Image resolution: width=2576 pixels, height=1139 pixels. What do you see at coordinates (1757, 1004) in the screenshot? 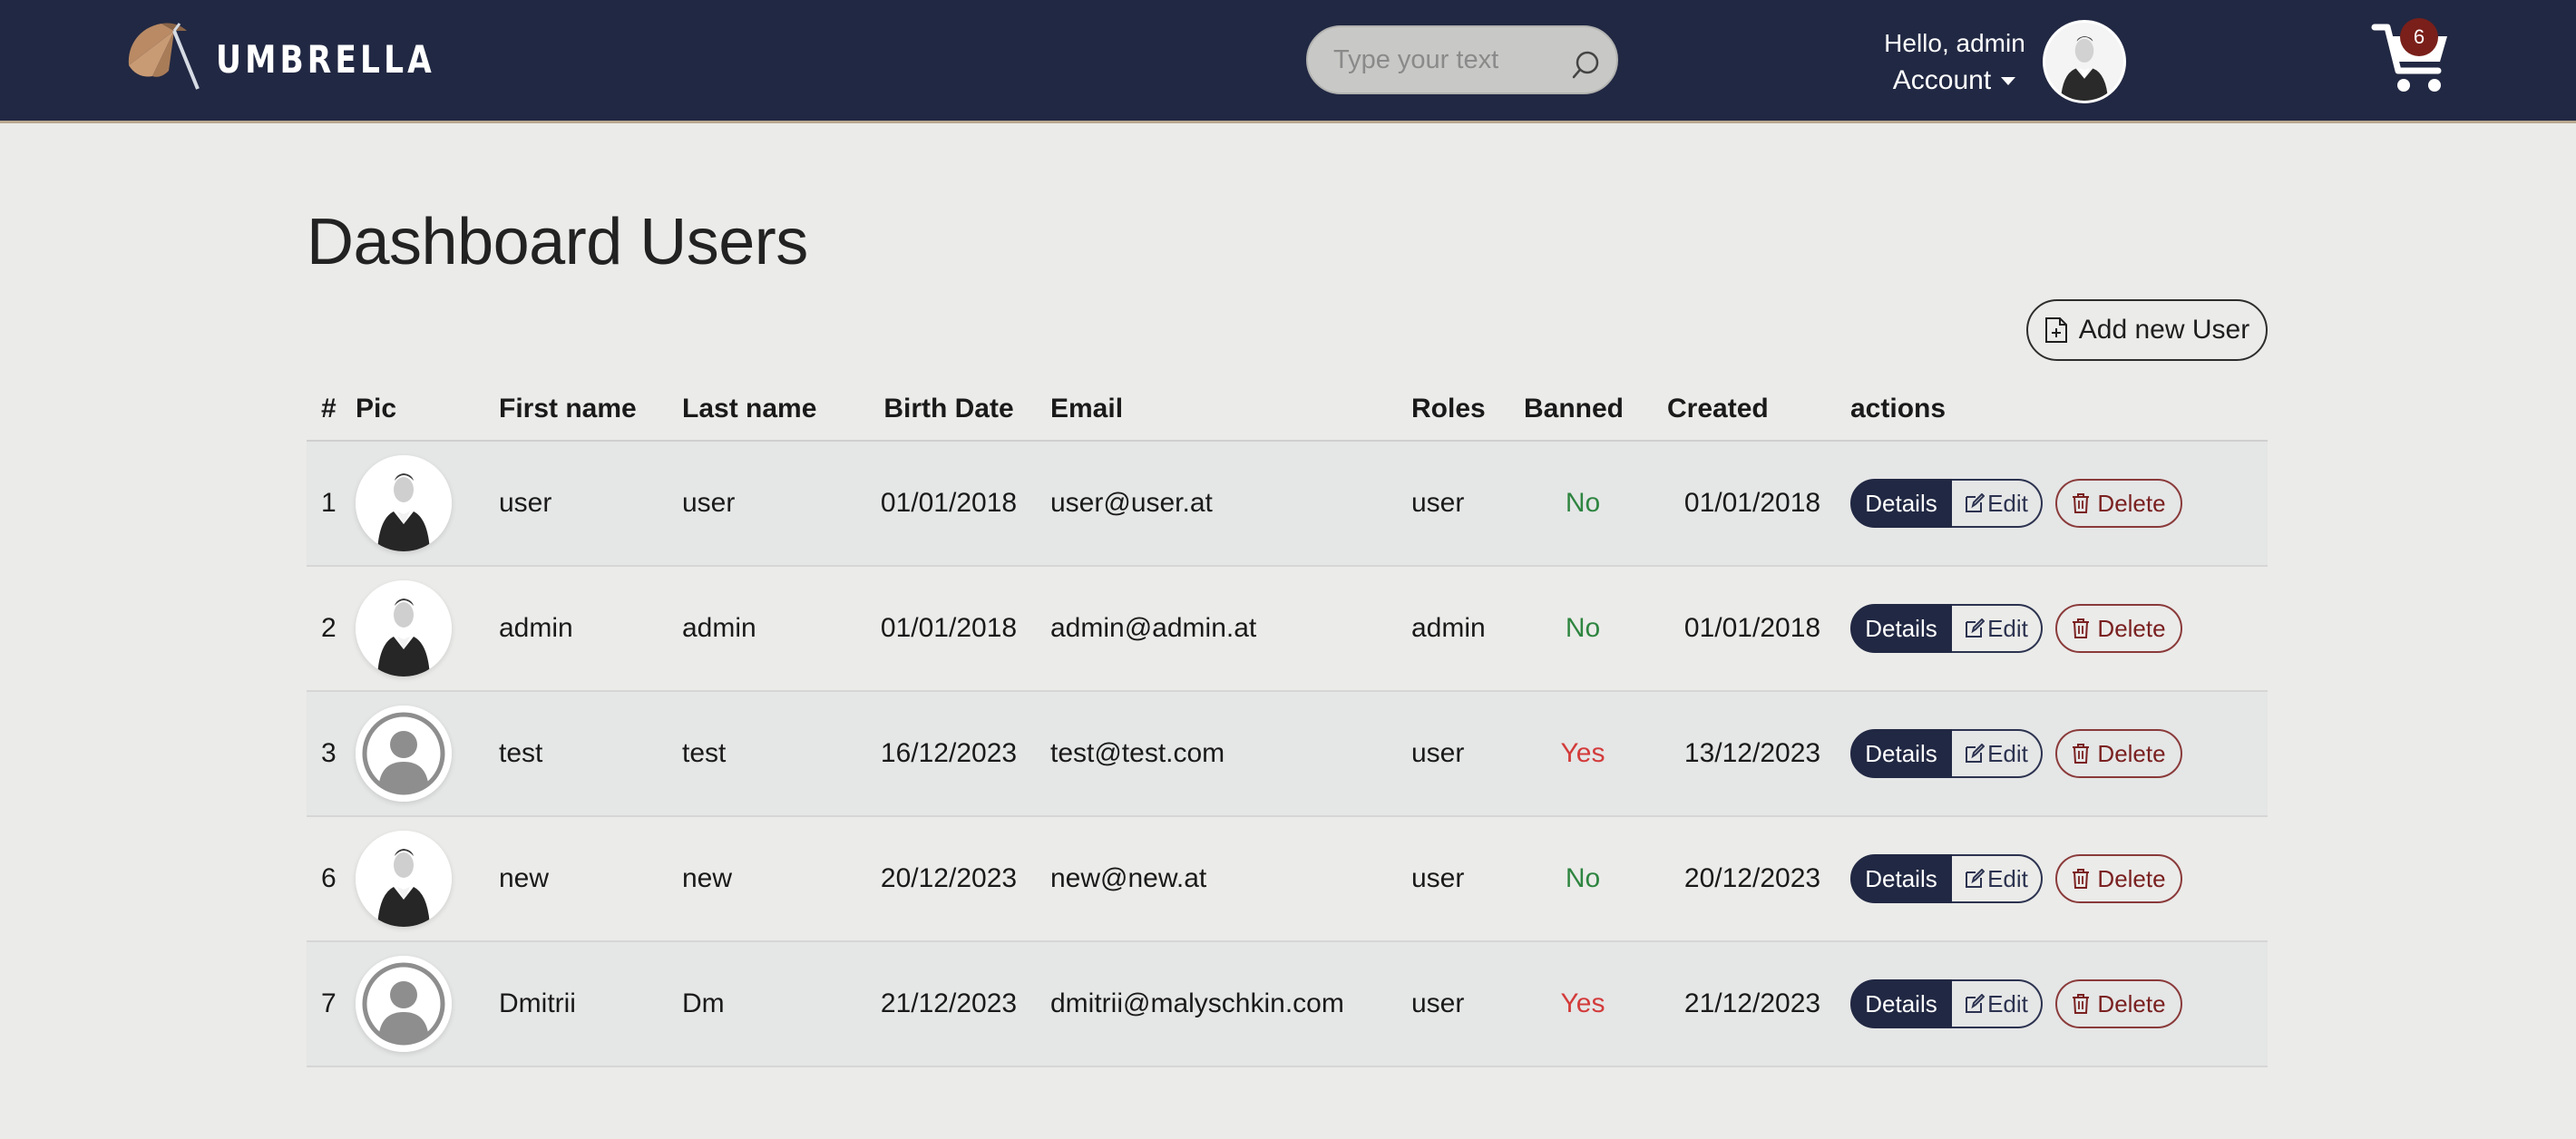
I see `cell-created: 21/12/2023` at bounding box center [1757, 1004].